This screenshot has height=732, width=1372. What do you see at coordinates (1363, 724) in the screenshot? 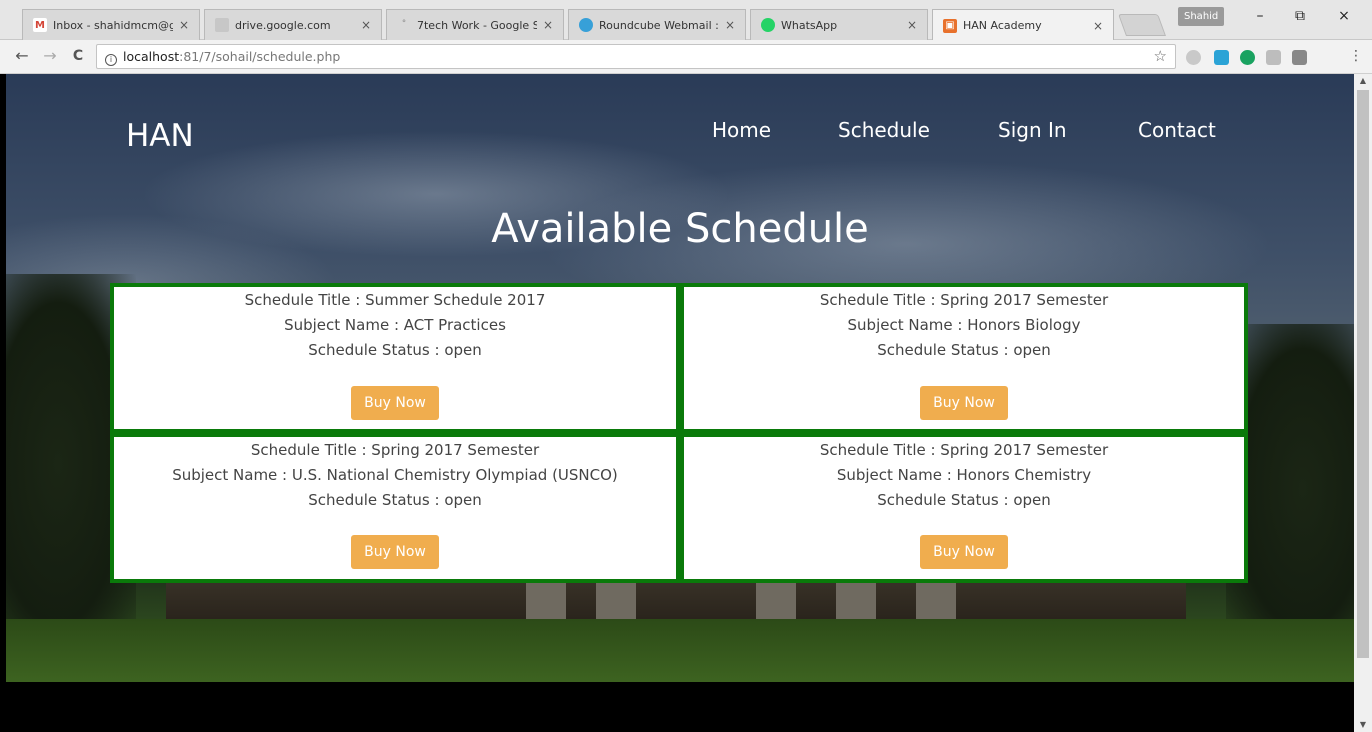
I see `scroll-down-icon: ▼` at bounding box center [1363, 724].